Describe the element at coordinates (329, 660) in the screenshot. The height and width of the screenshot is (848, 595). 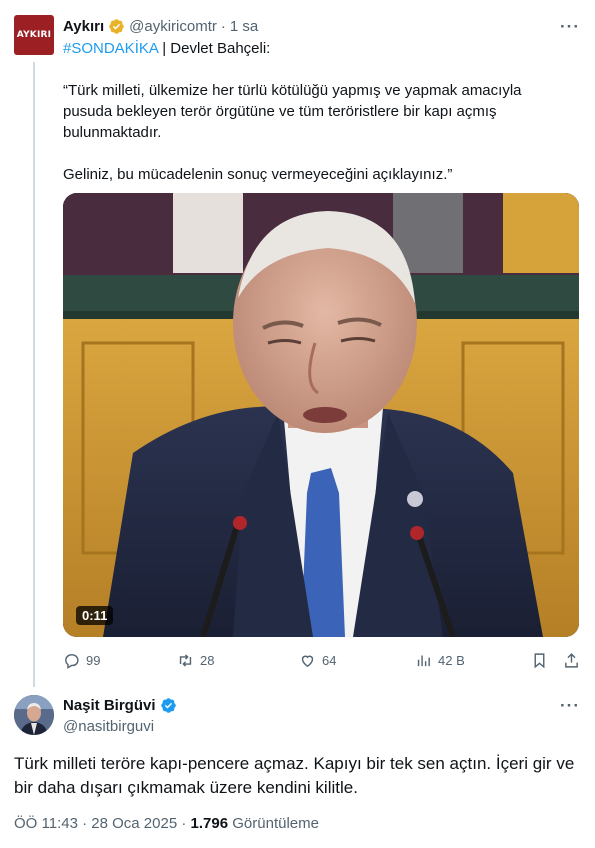
I see `like-count: 64` at that location.